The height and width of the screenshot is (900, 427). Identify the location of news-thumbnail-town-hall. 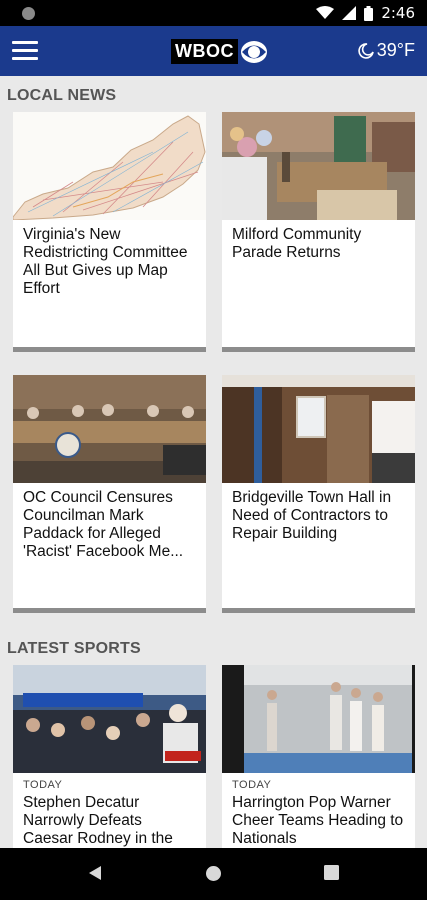
(318, 429).